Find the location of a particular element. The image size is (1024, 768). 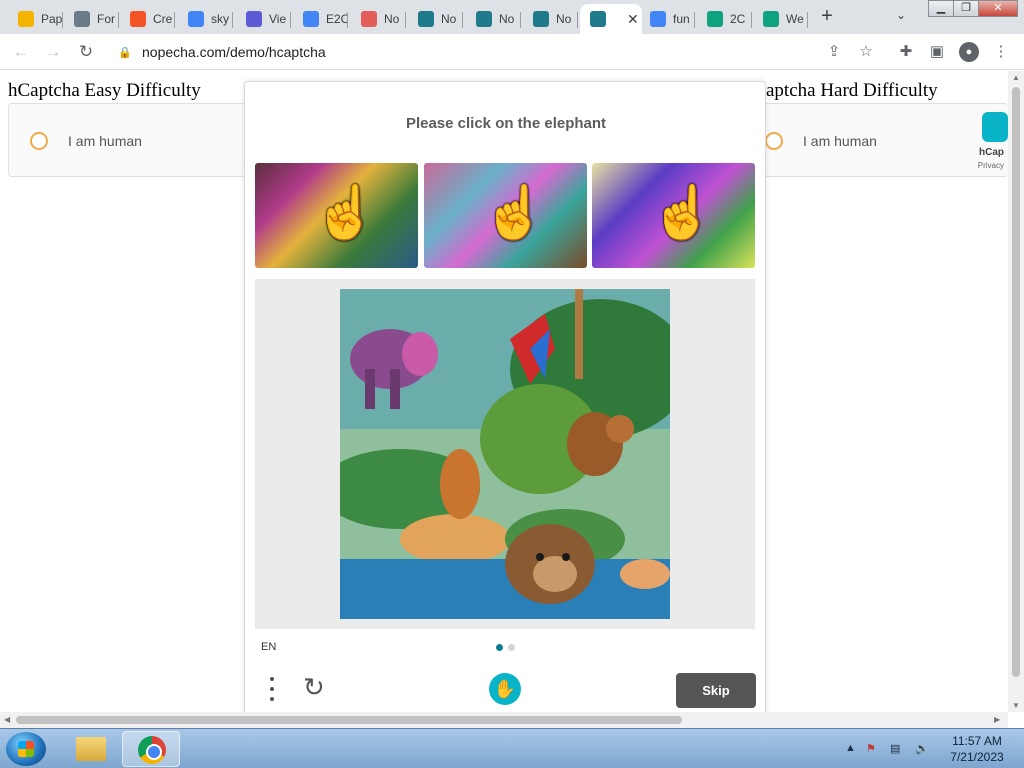

google-icon is located at coordinates (196, 19).